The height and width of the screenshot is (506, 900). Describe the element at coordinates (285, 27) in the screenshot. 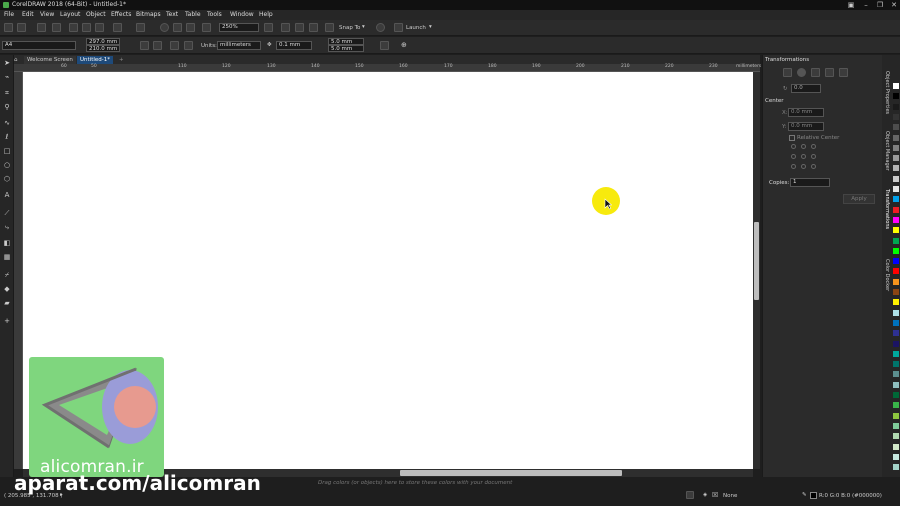

I see `show-rulers-icon` at that location.